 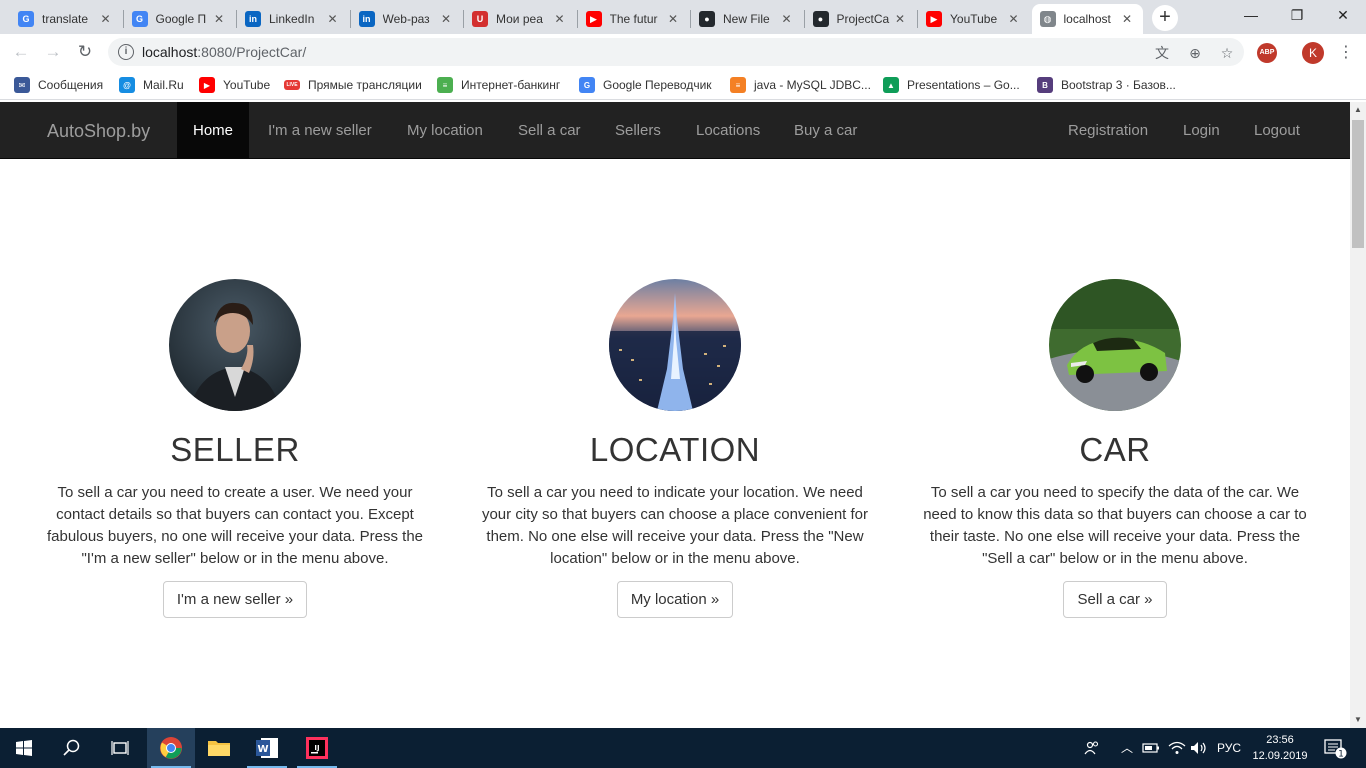 I want to click on bookmark-item: ✉ Сообщения, so click(x=58, y=85).